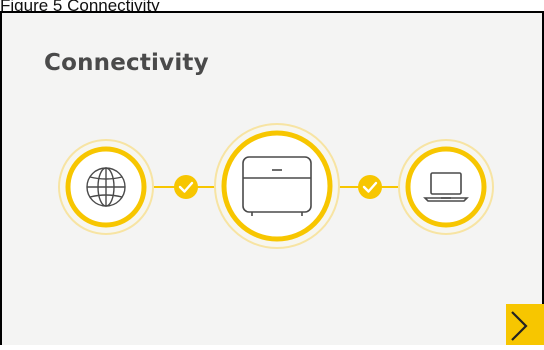 The image size is (544, 350). I want to click on device-node, so click(277, 186).